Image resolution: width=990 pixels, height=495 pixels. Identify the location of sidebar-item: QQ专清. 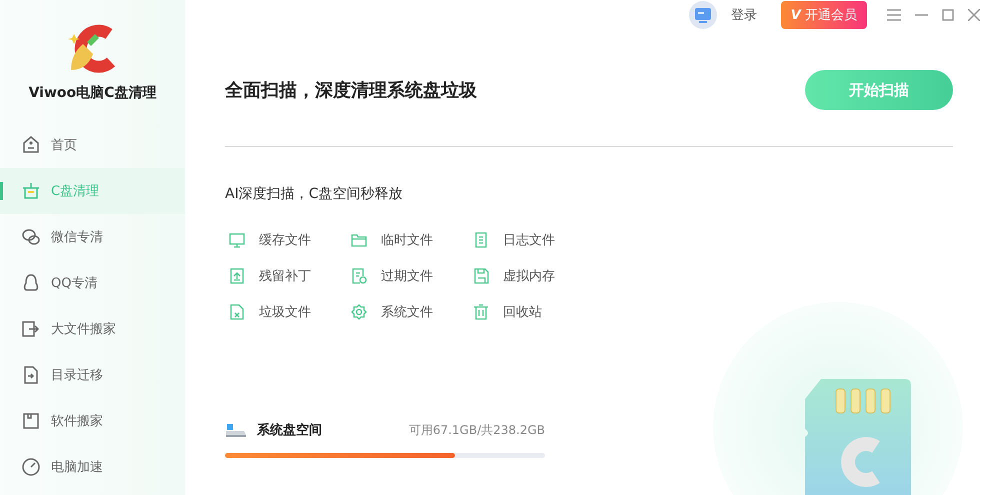
(92, 283).